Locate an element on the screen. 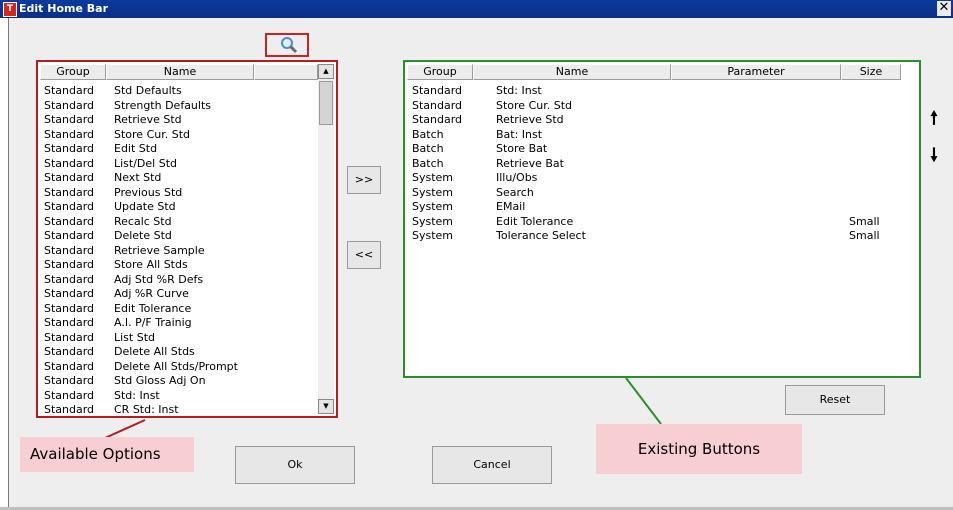 The height and width of the screenshot is (510, 953). list-item: Batch Retrieve Bat is located at coordinates (662, 163).